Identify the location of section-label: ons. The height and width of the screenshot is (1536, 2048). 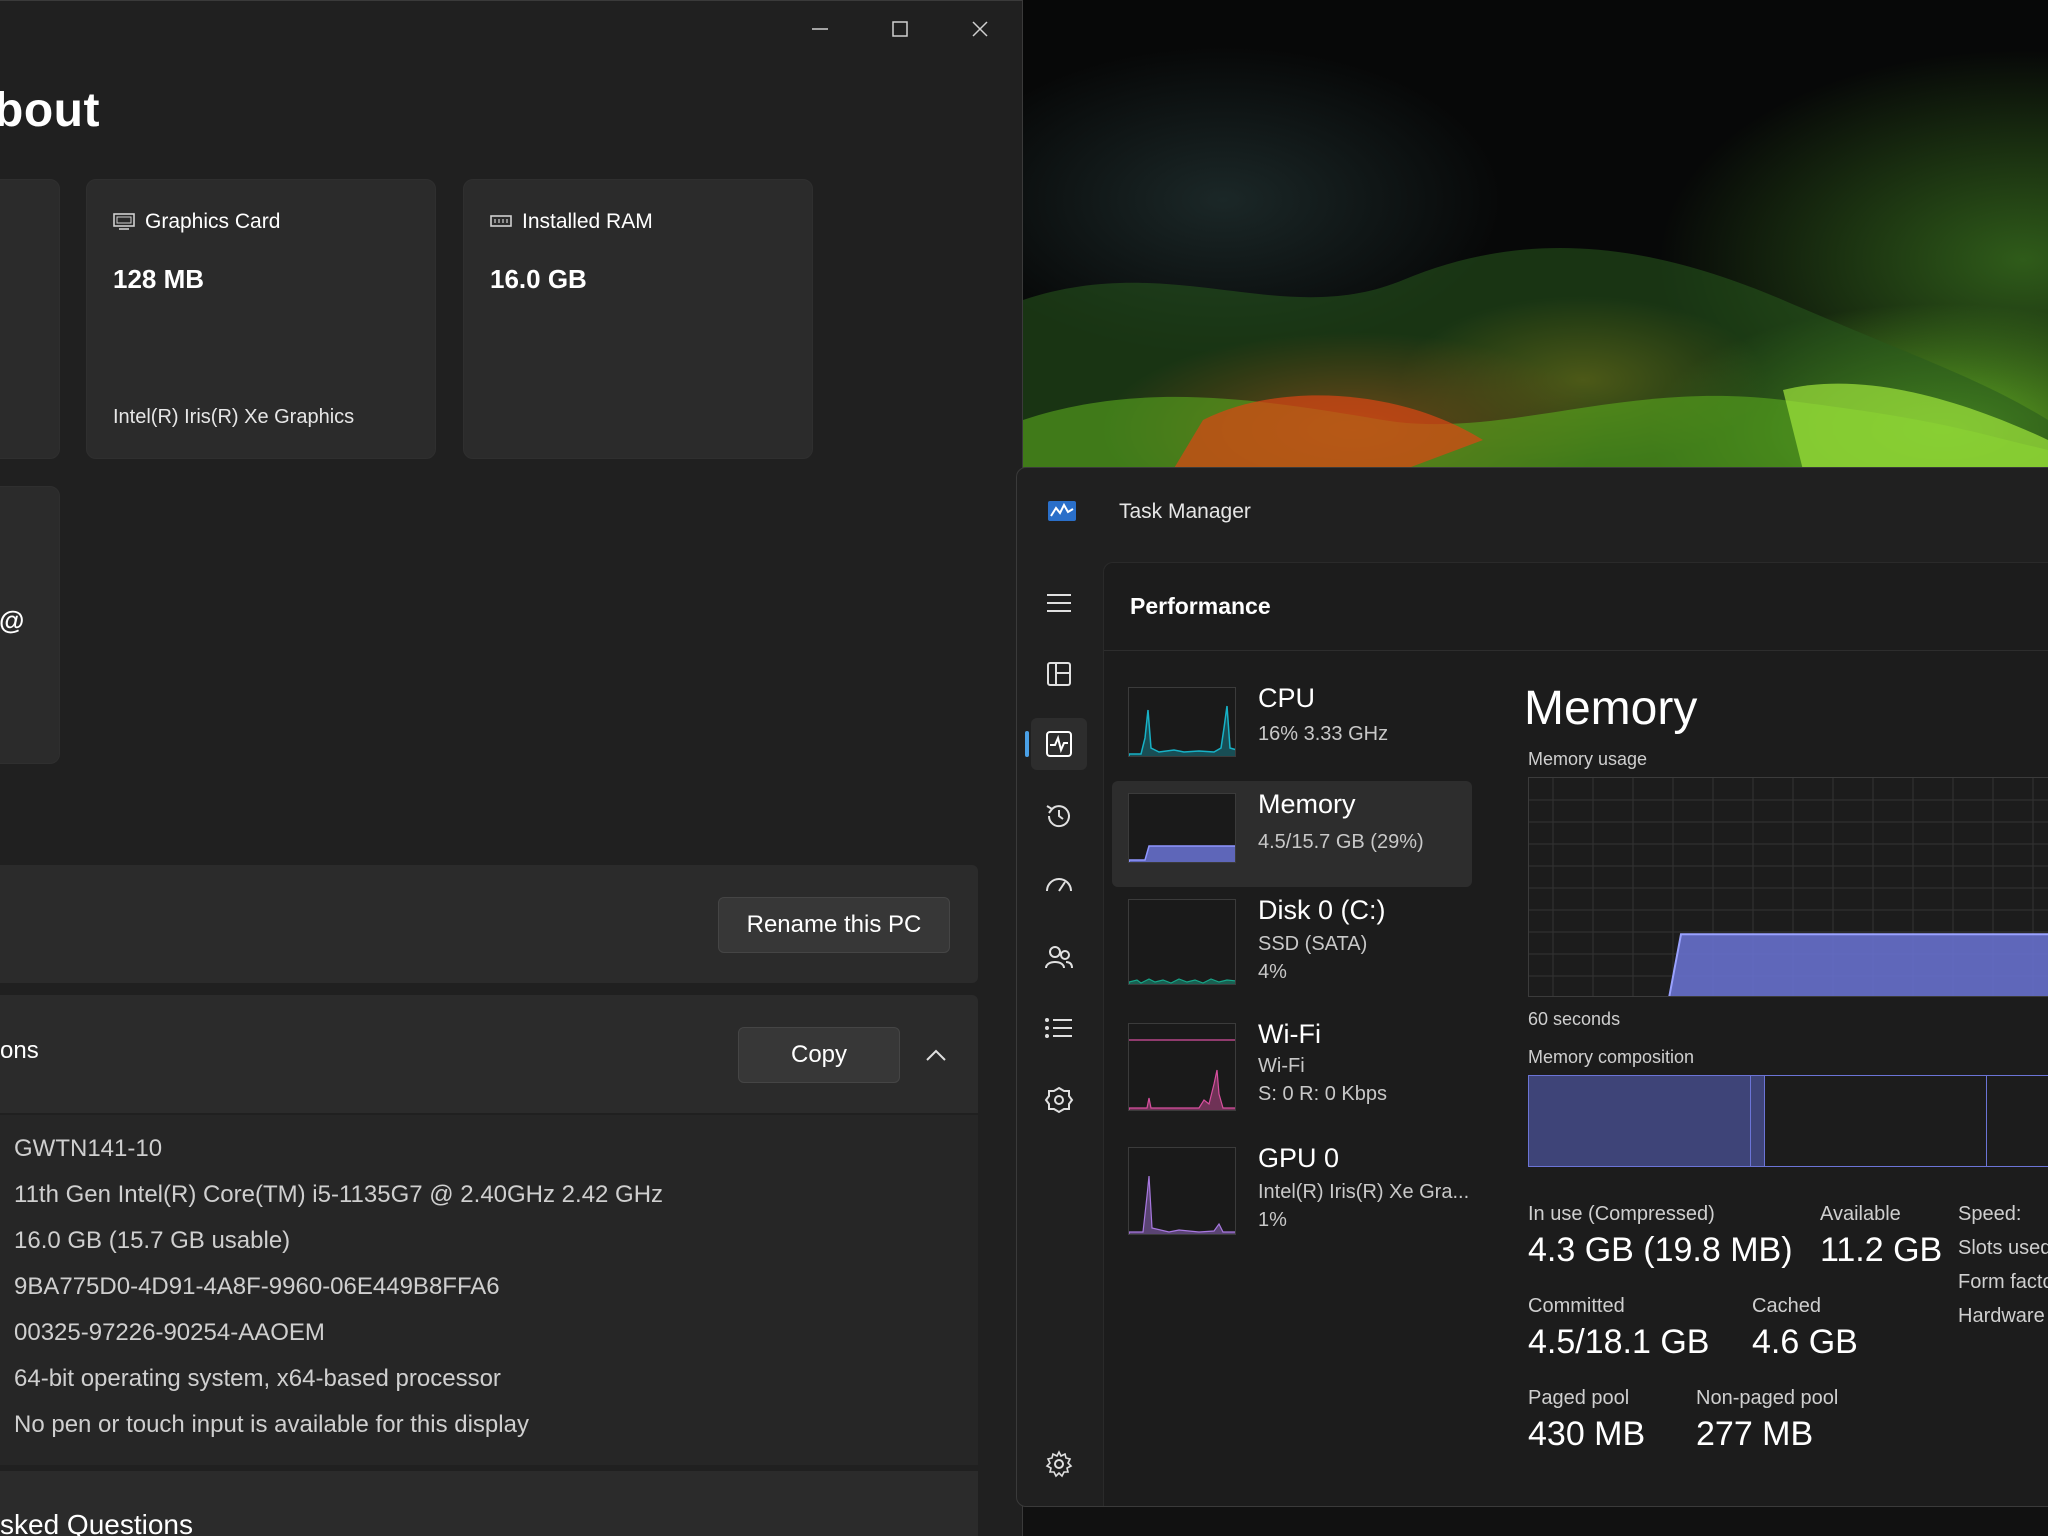
(19, 1050).